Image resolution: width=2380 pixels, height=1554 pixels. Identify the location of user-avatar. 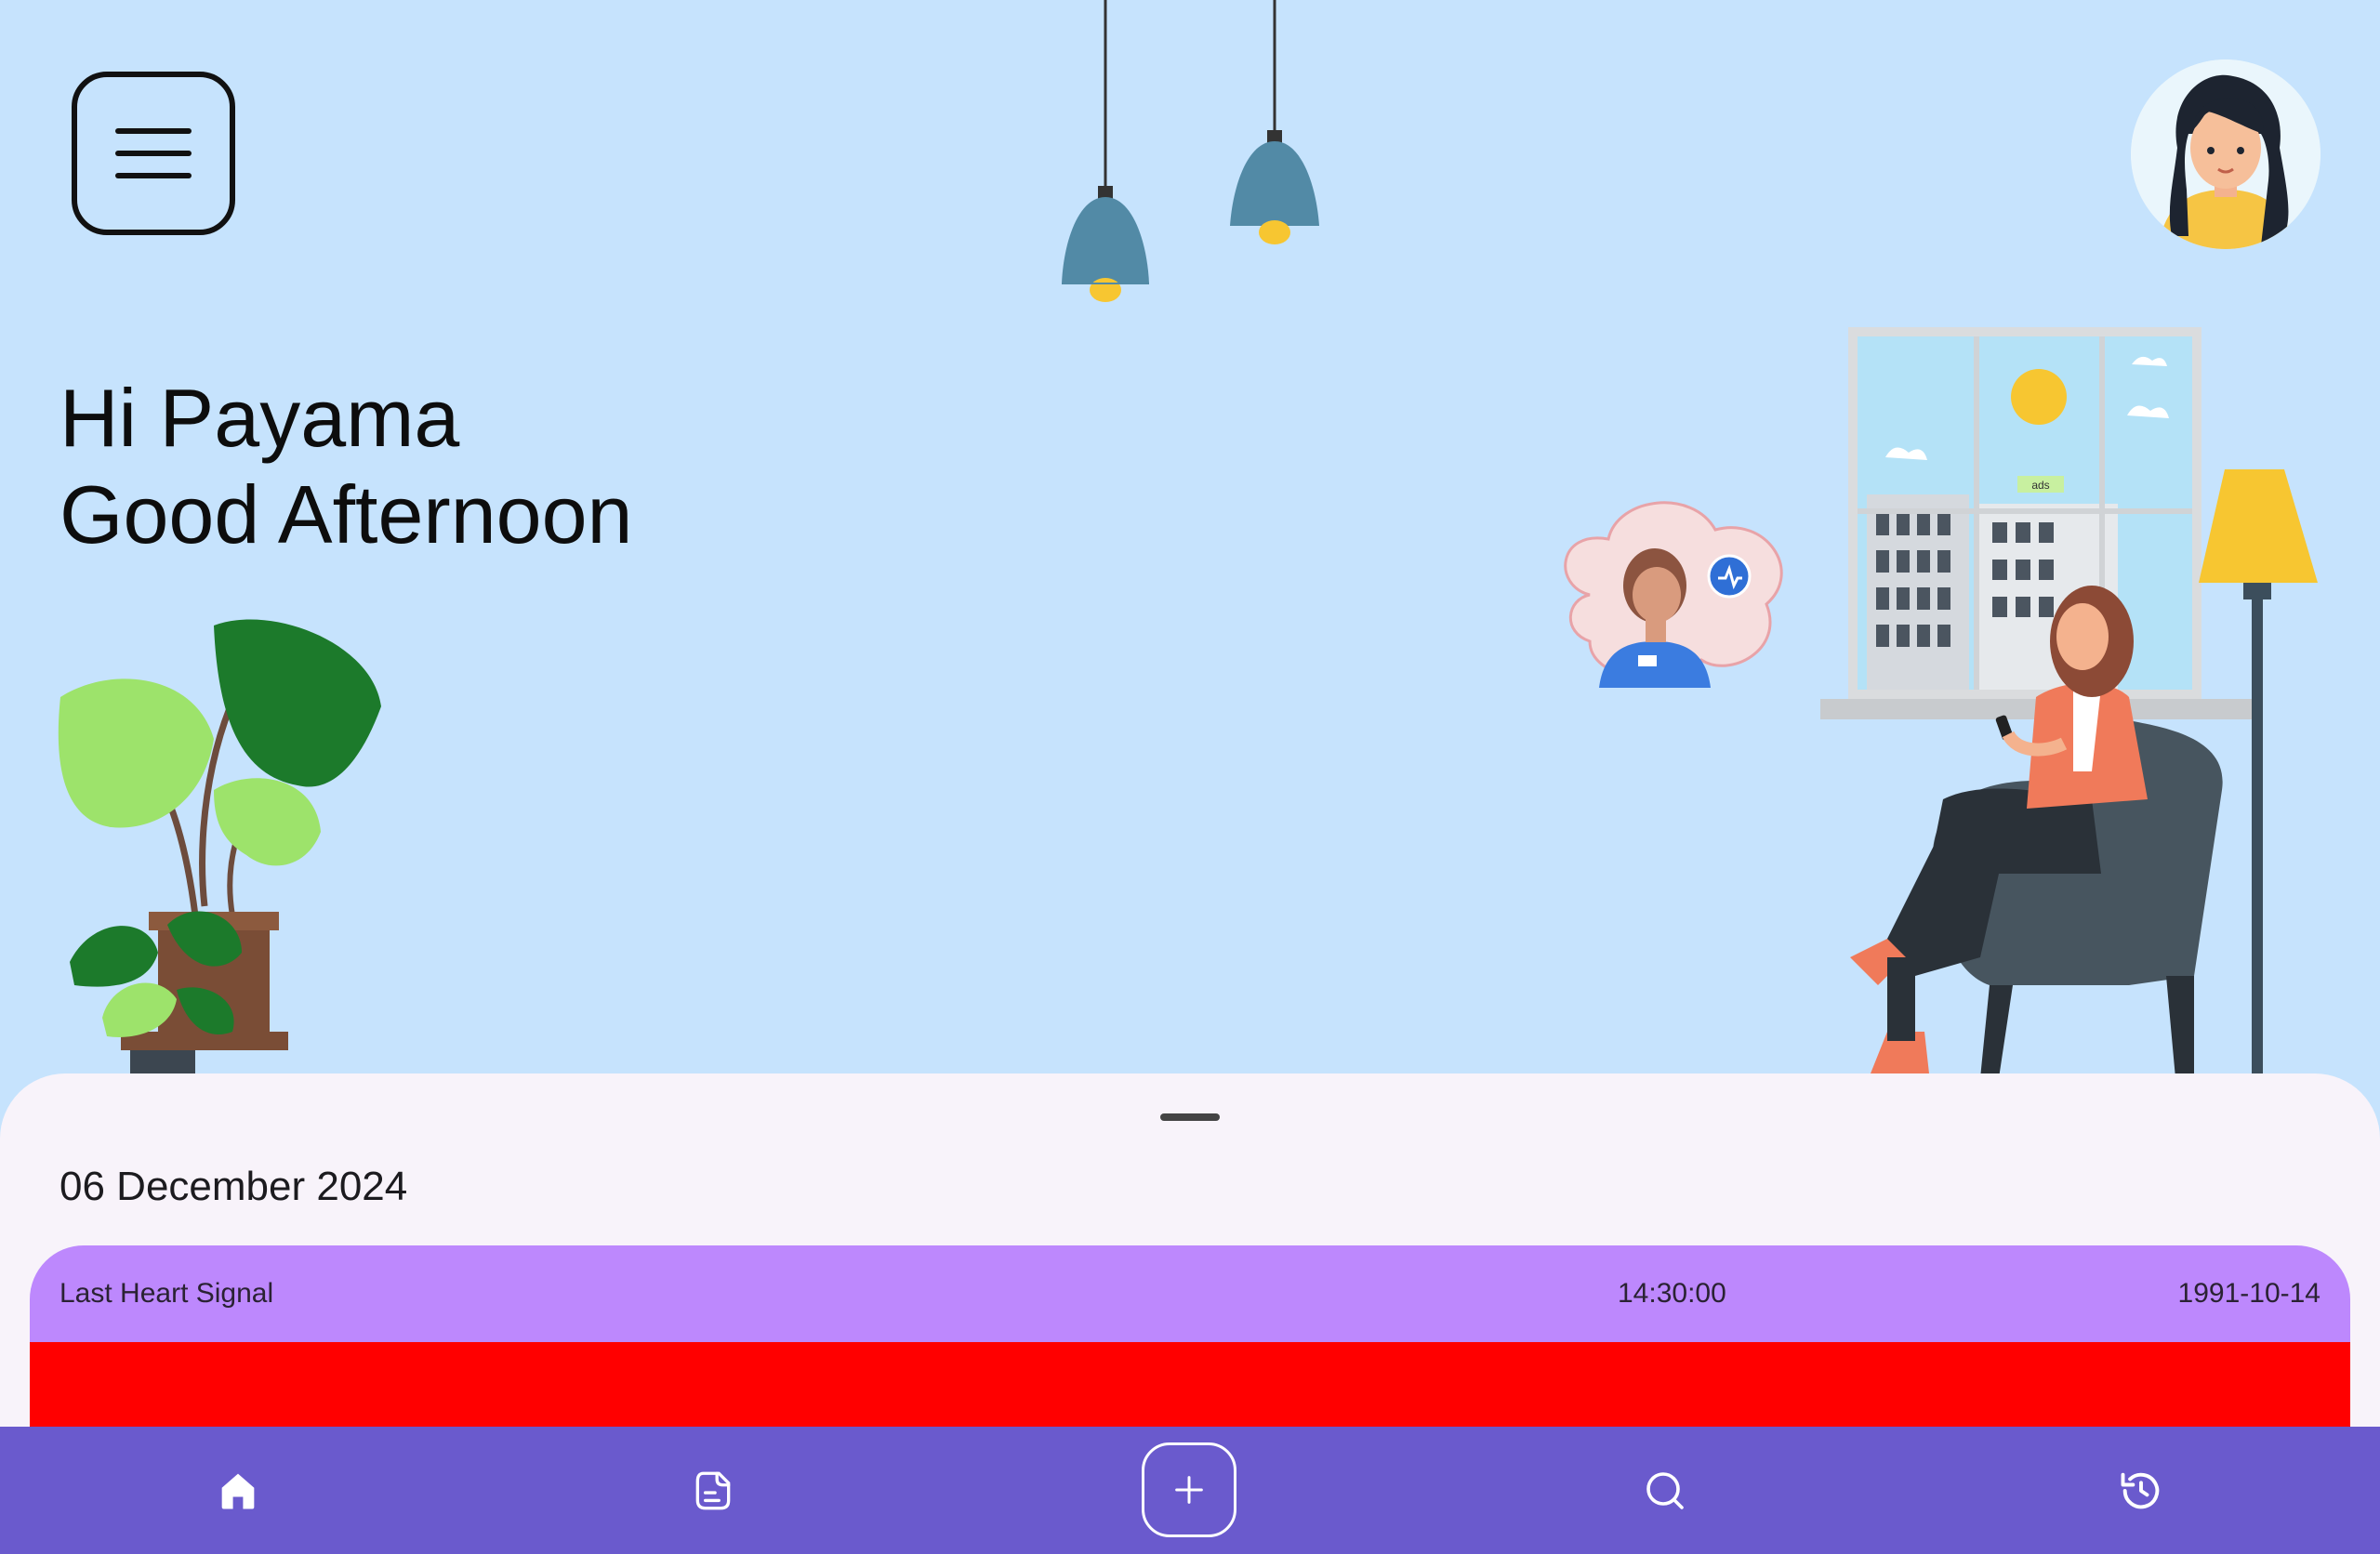
(2225, 154).